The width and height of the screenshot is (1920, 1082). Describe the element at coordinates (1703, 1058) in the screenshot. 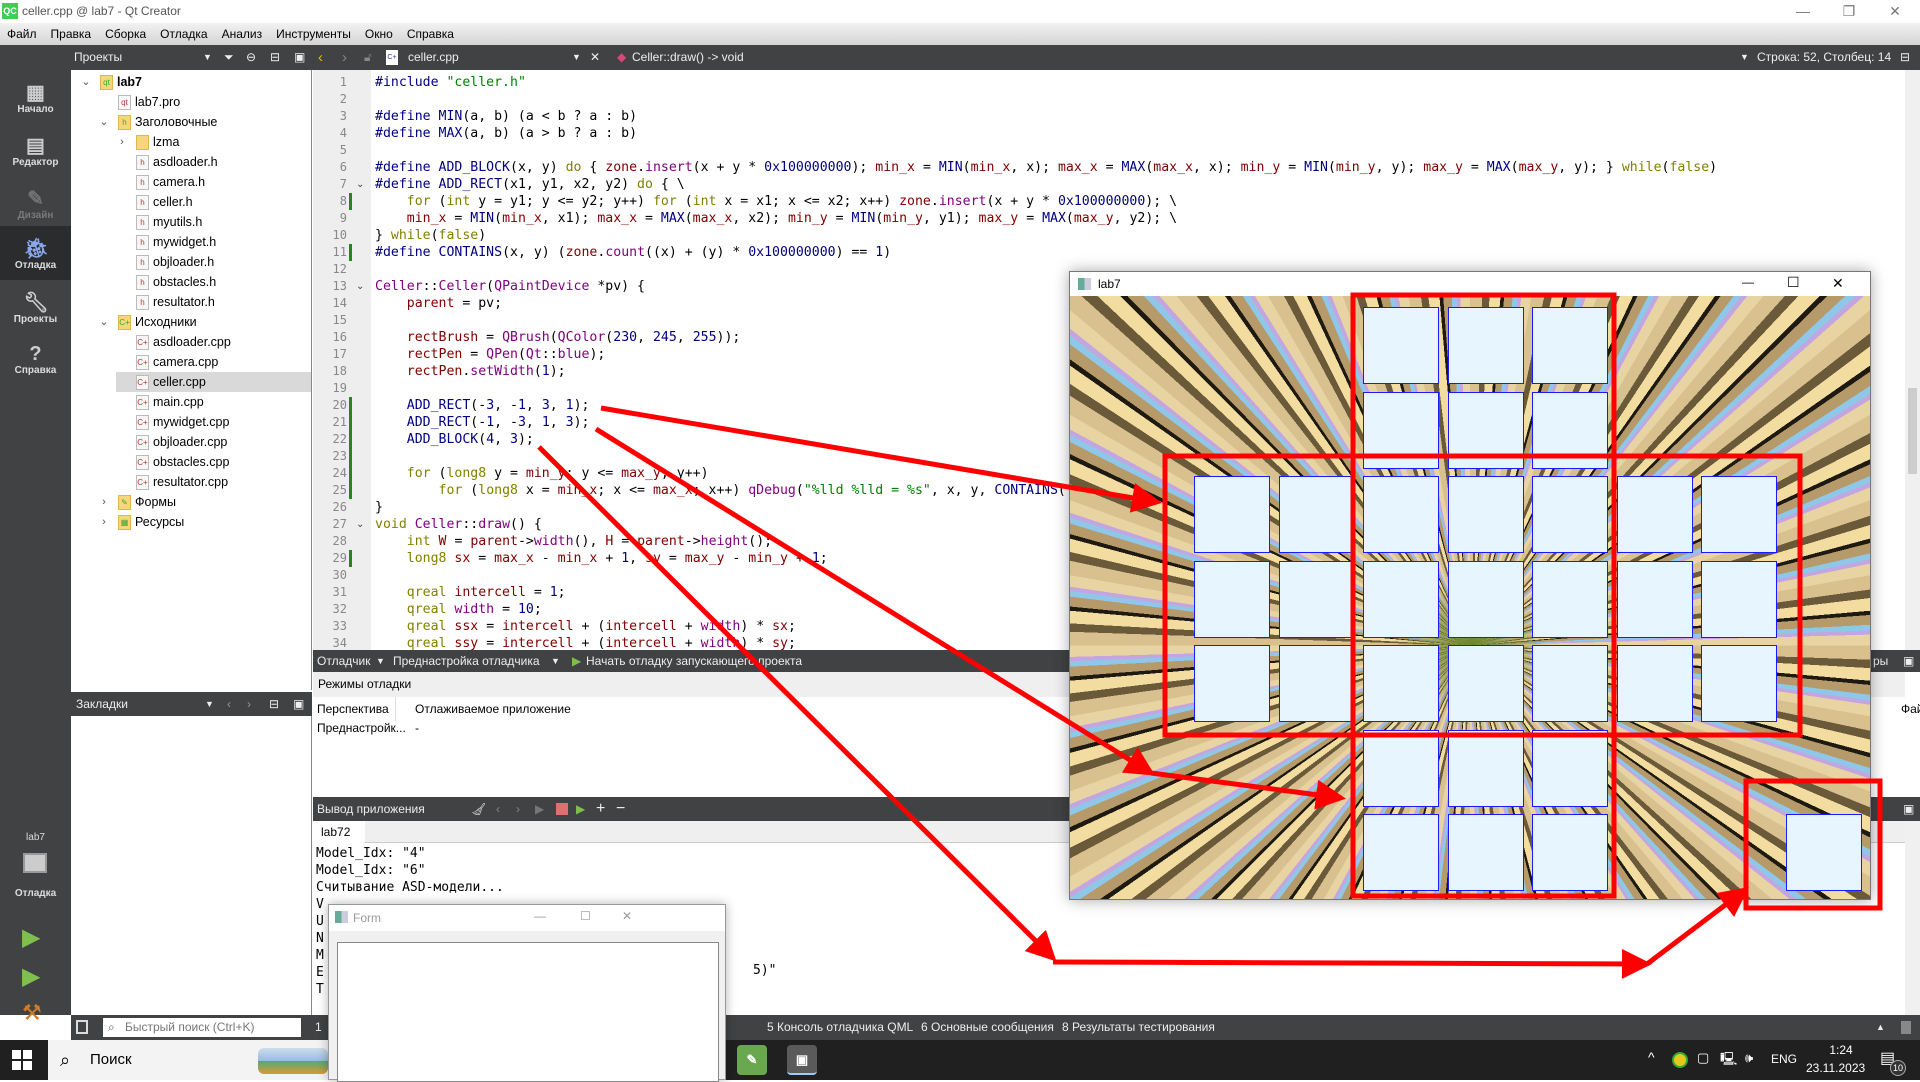

I see `camera-icon: ▢` at that location.